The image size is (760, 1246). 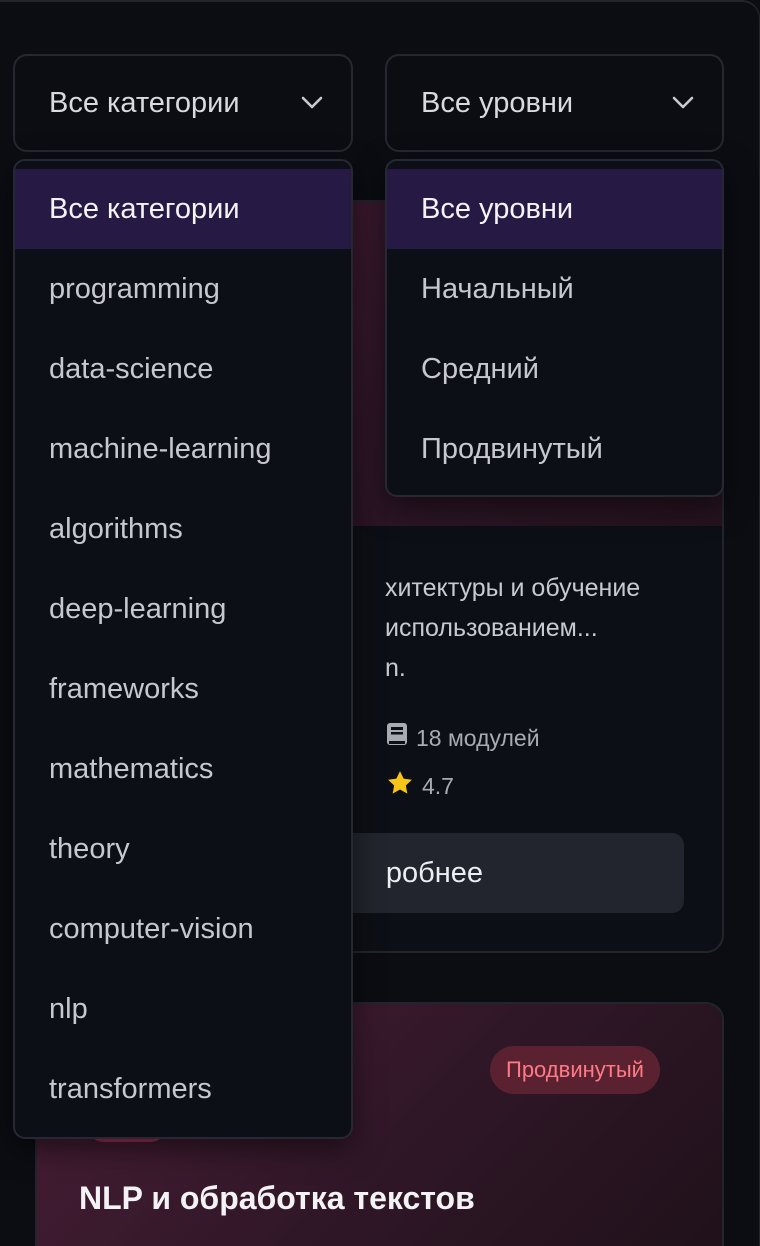 I want to click on category-option: mathematics, so click(x=183, y=769).